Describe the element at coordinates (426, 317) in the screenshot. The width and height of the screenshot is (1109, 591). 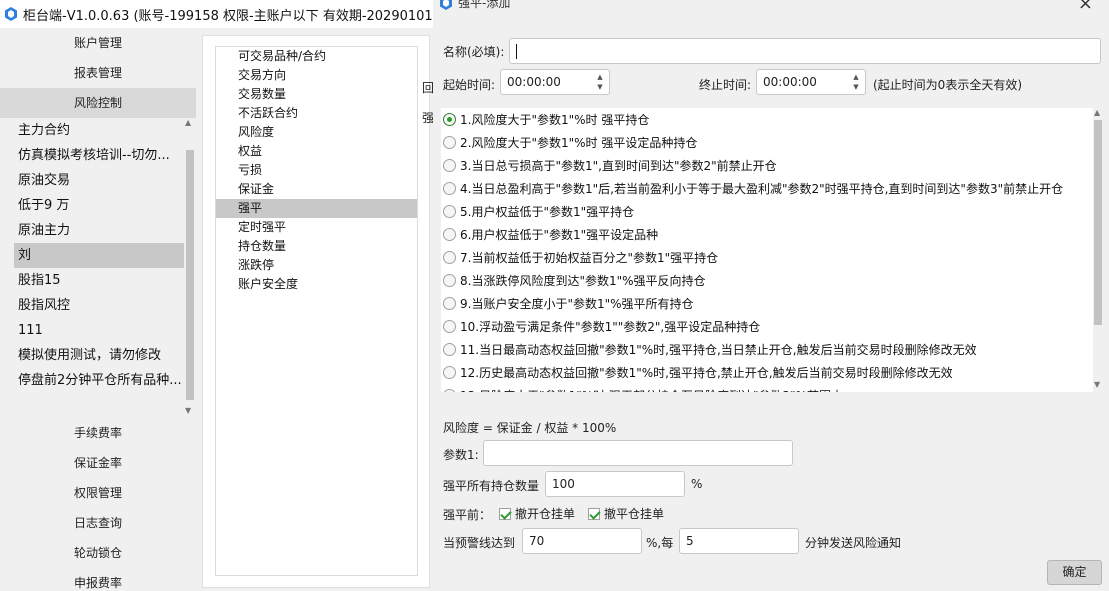
I see `obscured-column: 回 强` at that location.